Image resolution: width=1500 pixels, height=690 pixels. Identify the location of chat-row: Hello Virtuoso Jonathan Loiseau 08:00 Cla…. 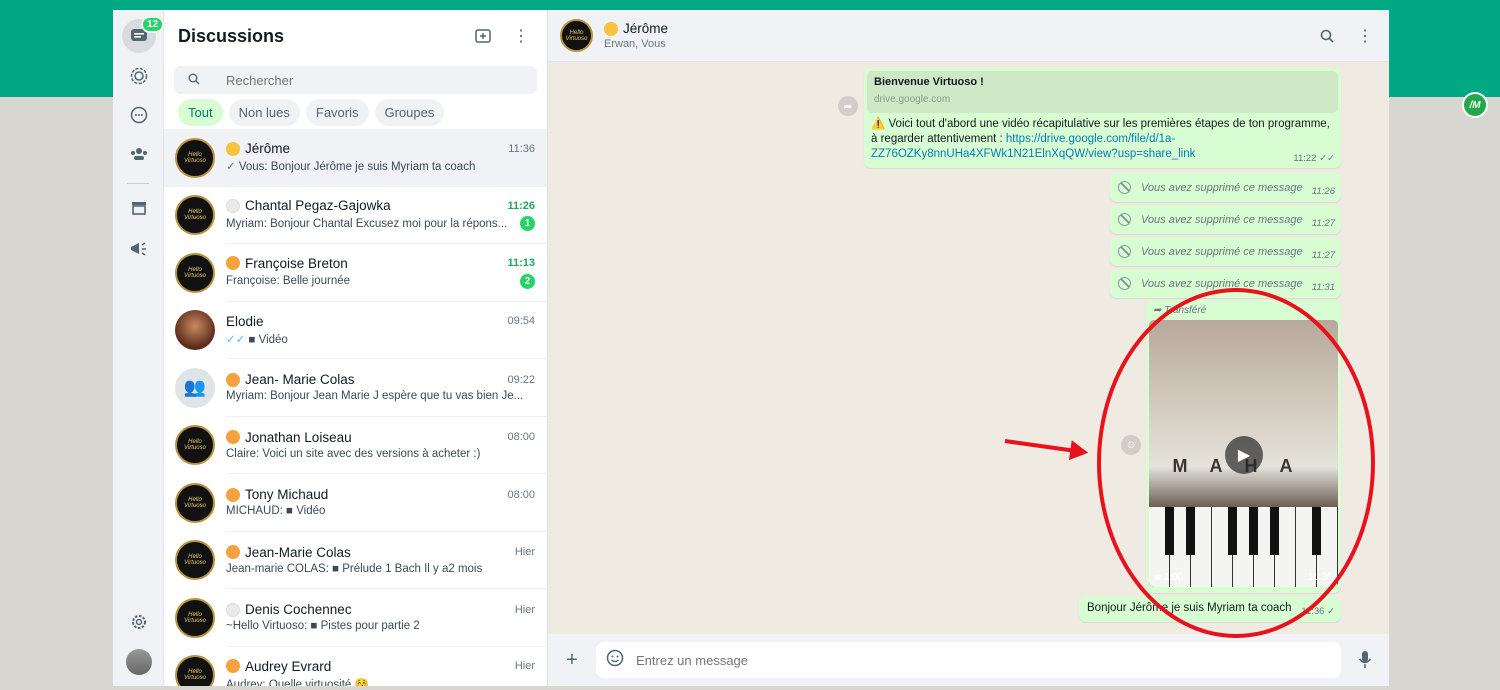
(355, 445).